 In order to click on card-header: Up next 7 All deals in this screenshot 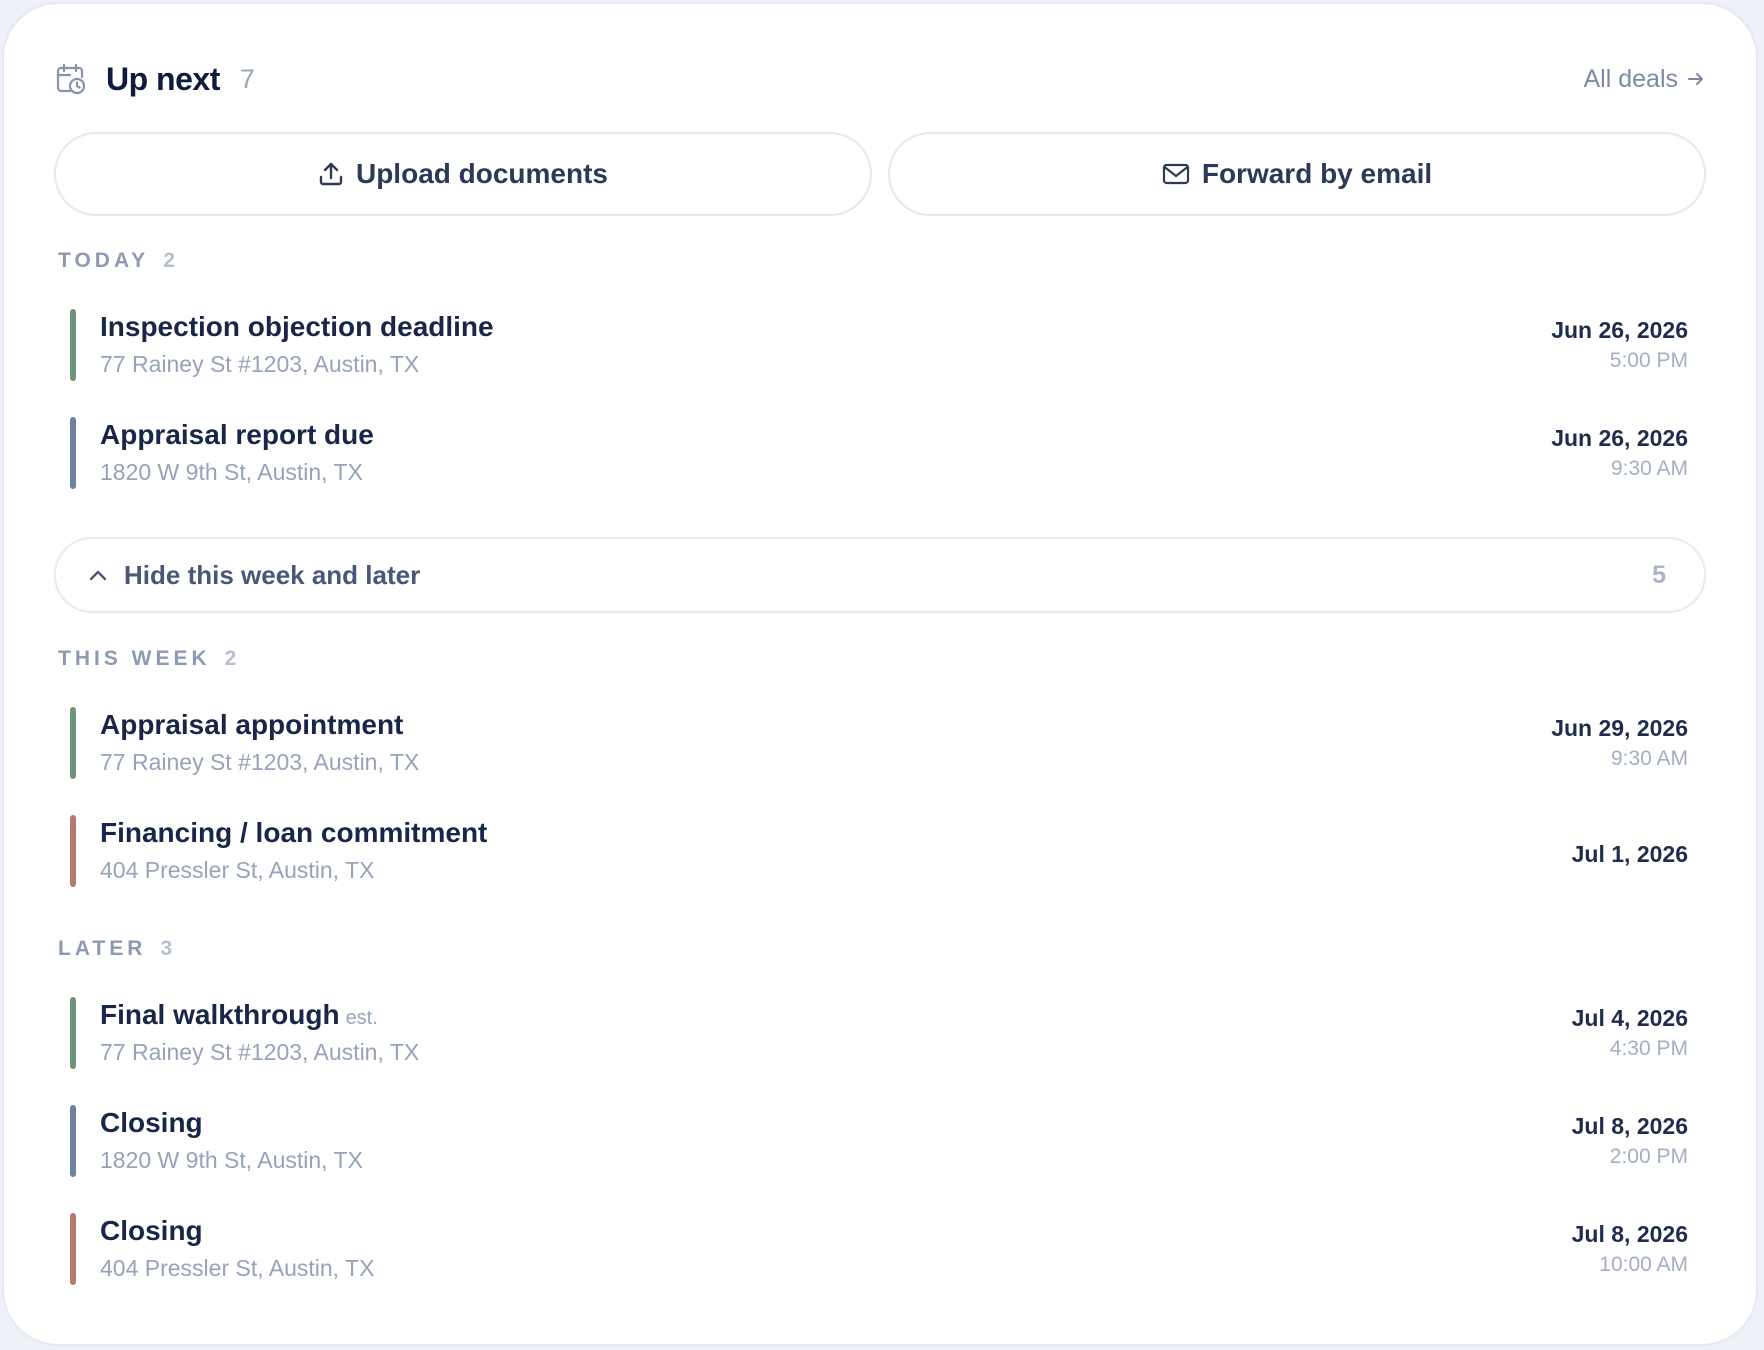, I will do `click(881, 79)`.